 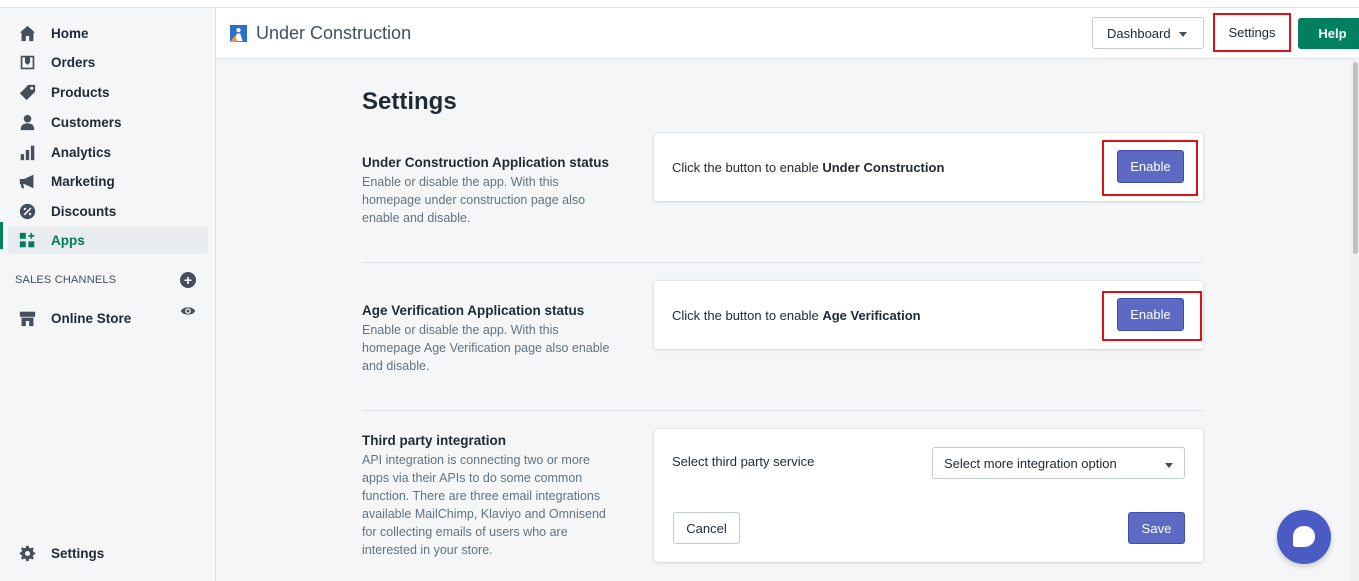 I want to click on orders-icon, so click(x=27, y=63).